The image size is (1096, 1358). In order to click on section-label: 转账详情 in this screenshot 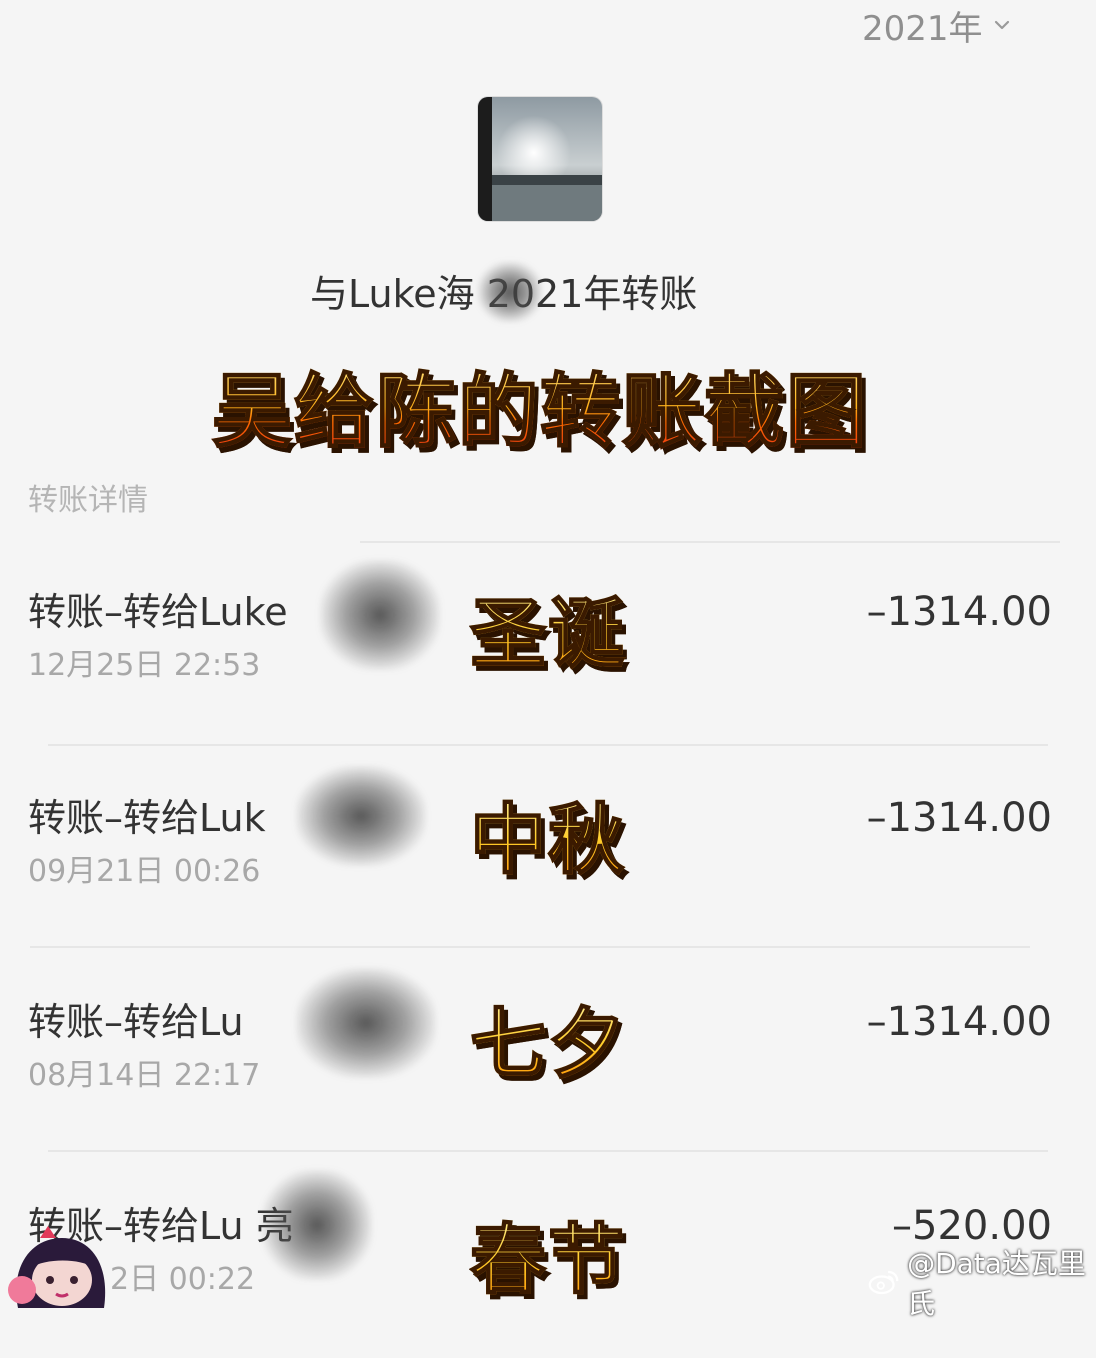, I will do `click(88, 500)`.